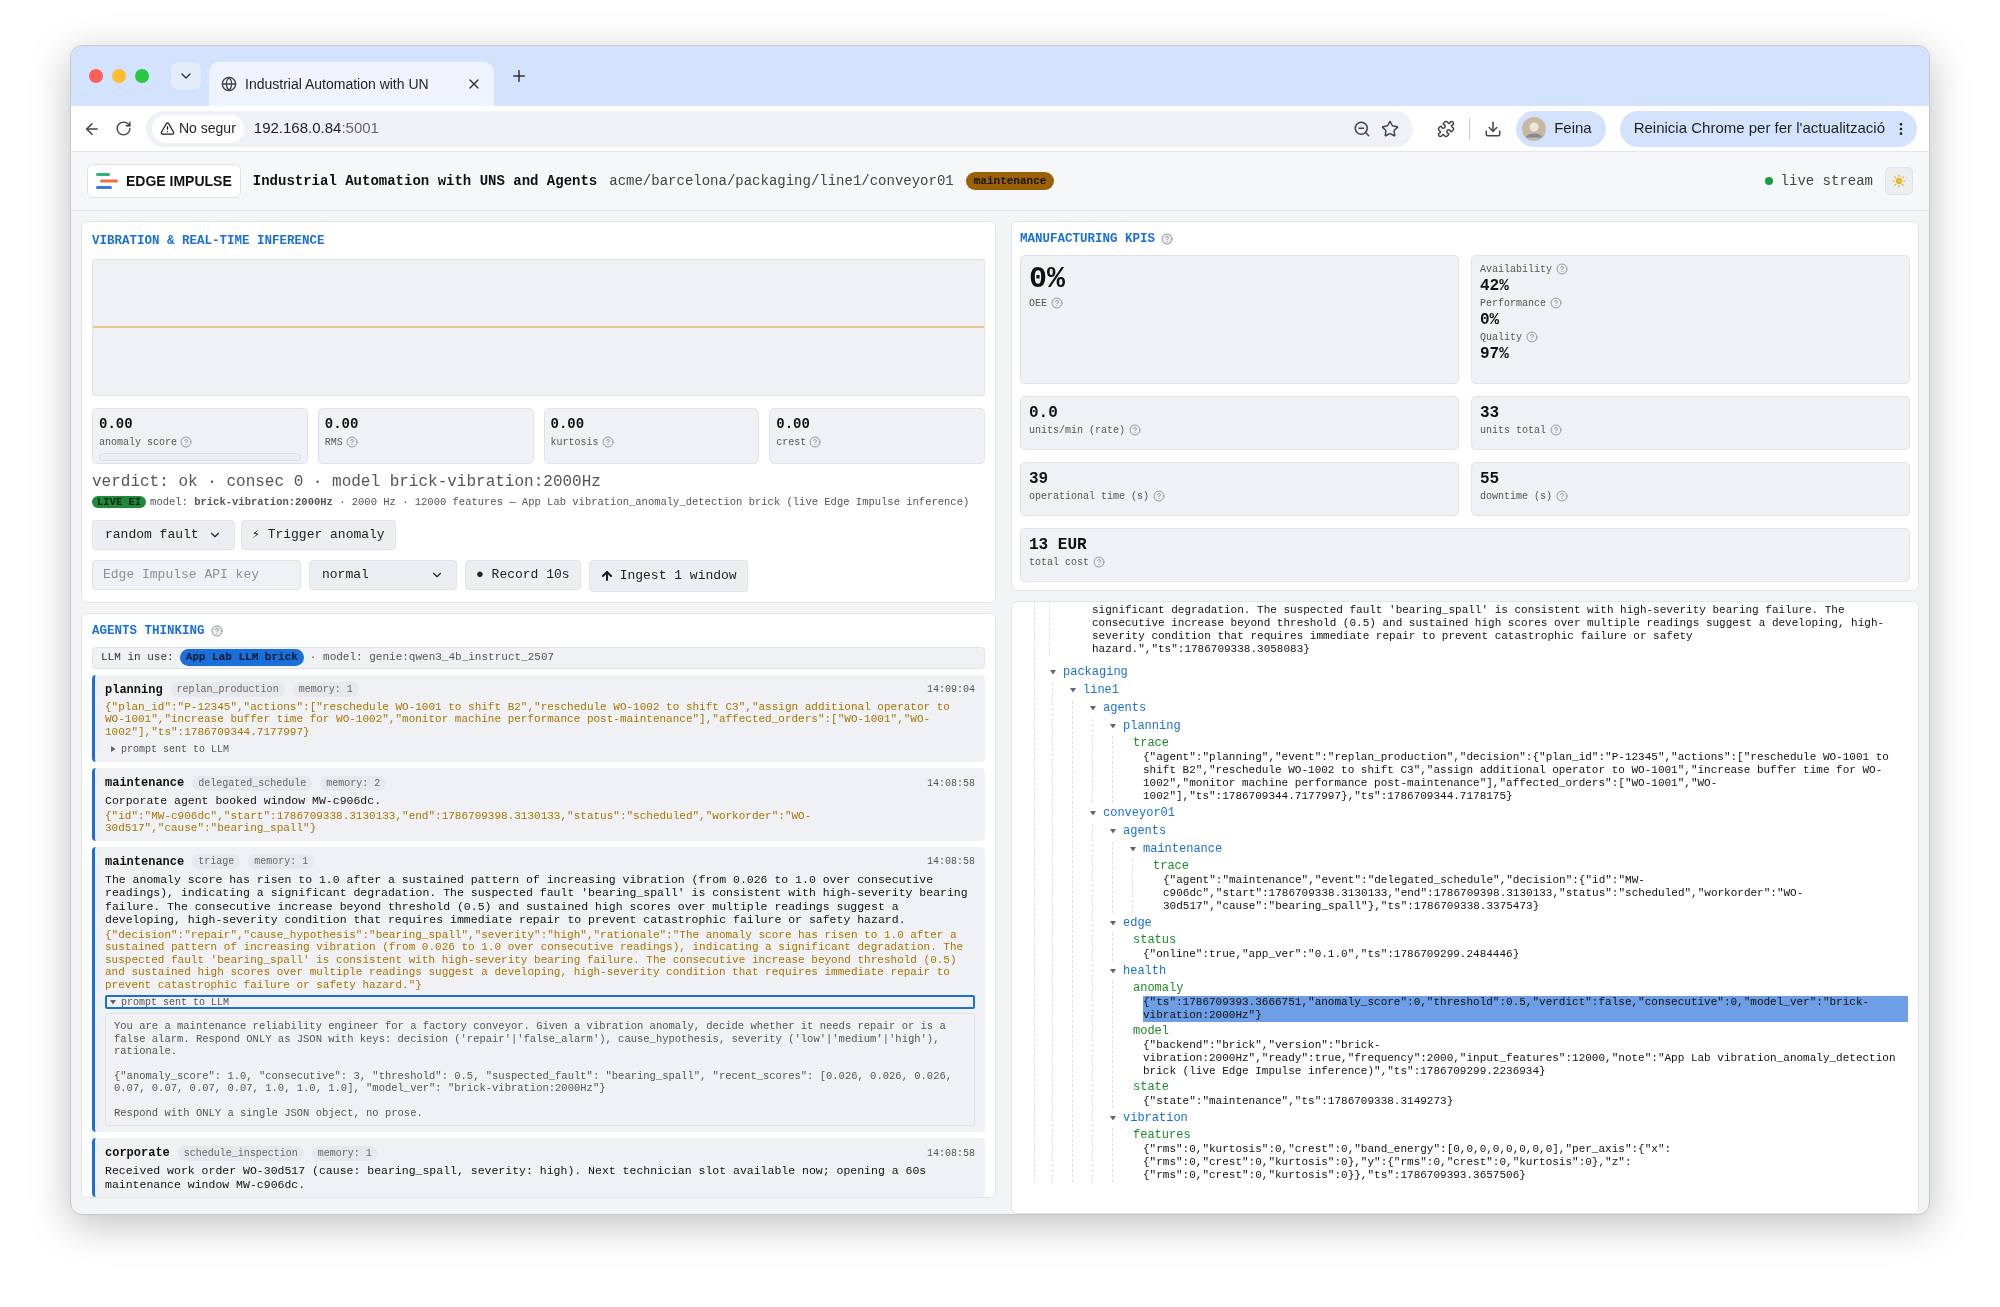 This screenshot has height=1307, width=2000. I want to click on tree-value: {"backend":"brick","version":"brick-vibration:2000Hz","ready":true,"frequency":2000,"input_features":12000,"note":"App Lab vibration_anomaly_detection brick (live Edge Impulse inference)","ts":1786709299.2236934}, so click(1525, 1058).